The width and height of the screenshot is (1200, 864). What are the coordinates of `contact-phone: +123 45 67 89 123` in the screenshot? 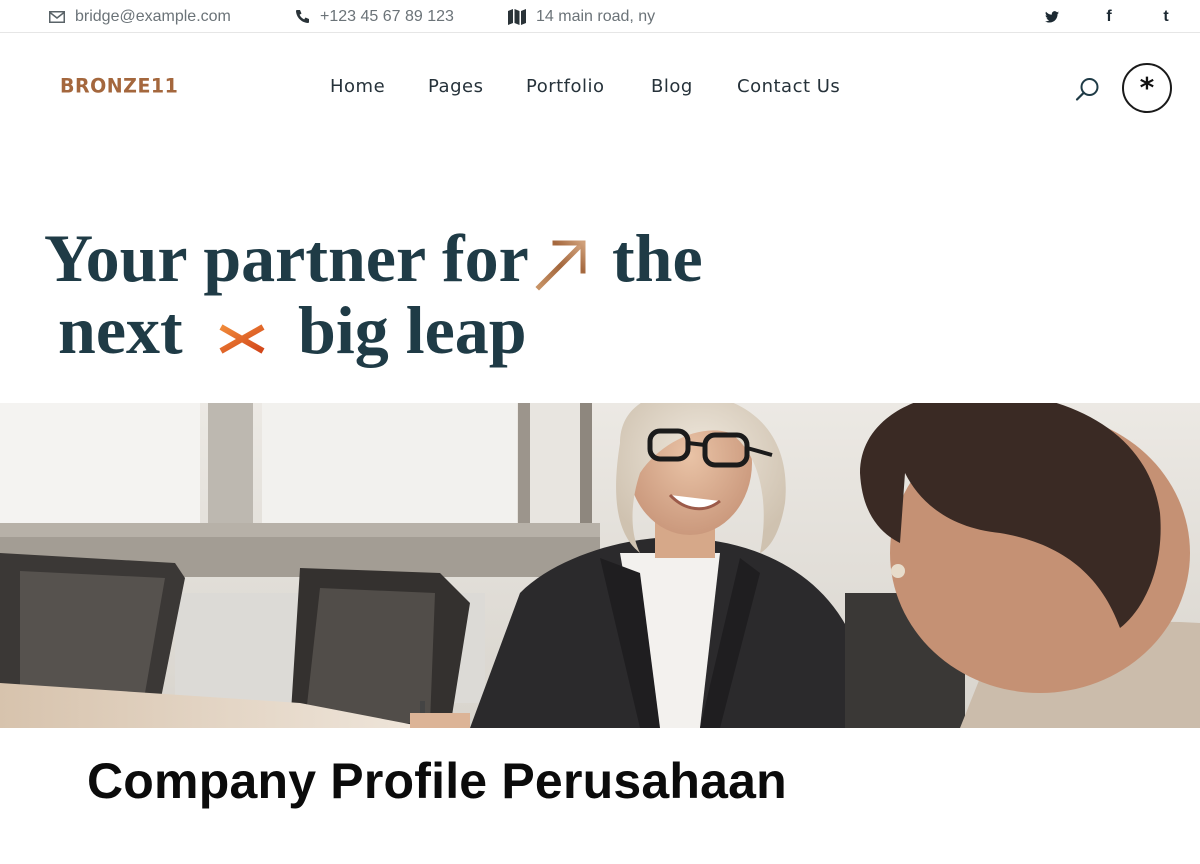 It's located at (374, 16).